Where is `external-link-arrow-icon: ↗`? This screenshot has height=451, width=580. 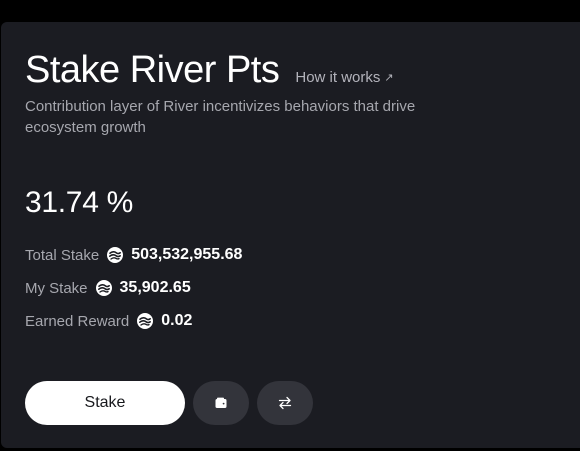
external-link-arrow-icon: ↗ is located at coordinates (389, 78).